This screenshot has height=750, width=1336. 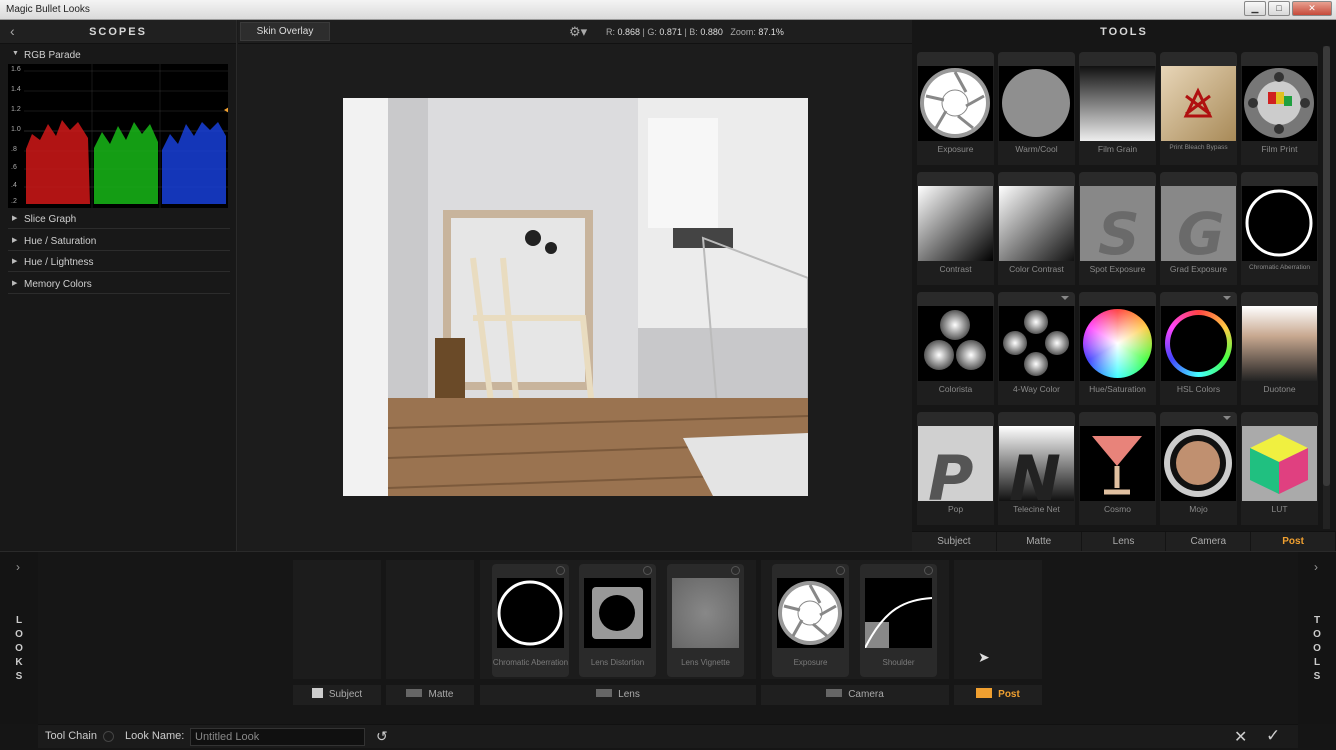 I want to click on mouse-cursor-icon: ➤, so click(x=984, y=657).